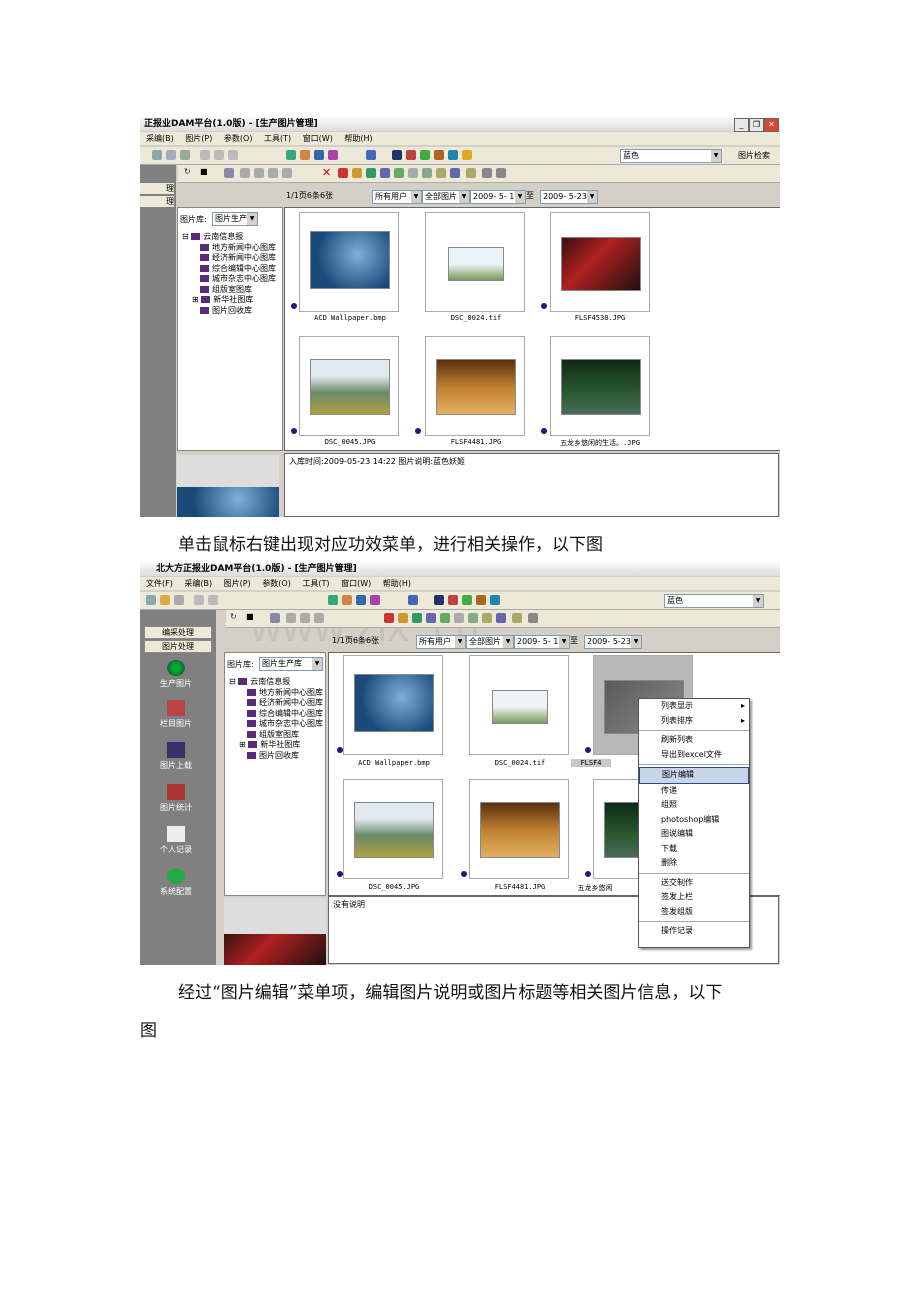 This screenshot has height=1302, width=920. I want to click on menu-item-publish-layout: 签发组版, so click(694, 912).